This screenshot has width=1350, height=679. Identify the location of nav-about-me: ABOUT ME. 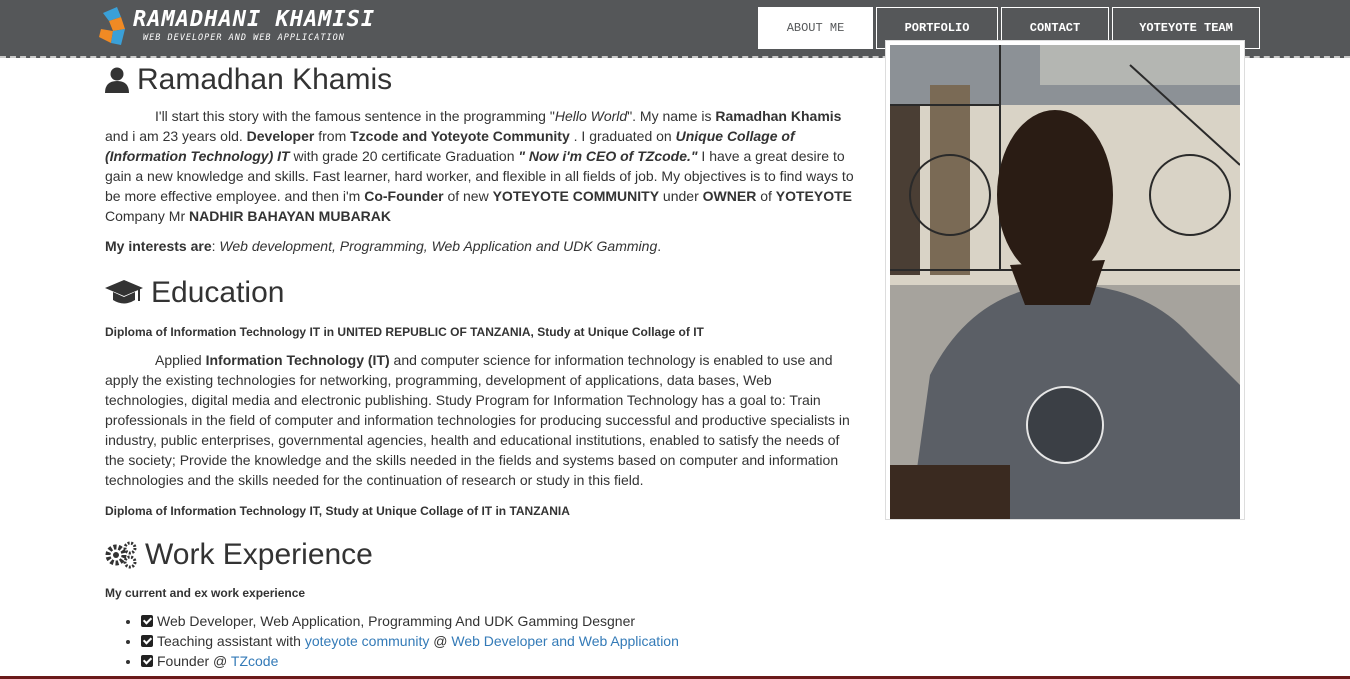
(815, 28).